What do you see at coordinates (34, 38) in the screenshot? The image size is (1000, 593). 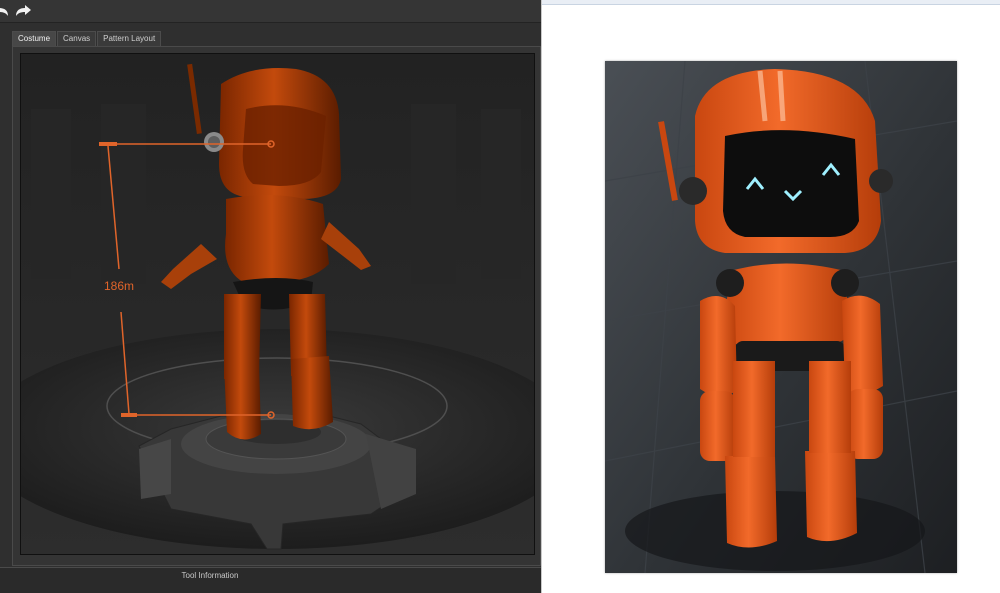 I see `tab-costume: Costume` at bounding box center [34, 38].